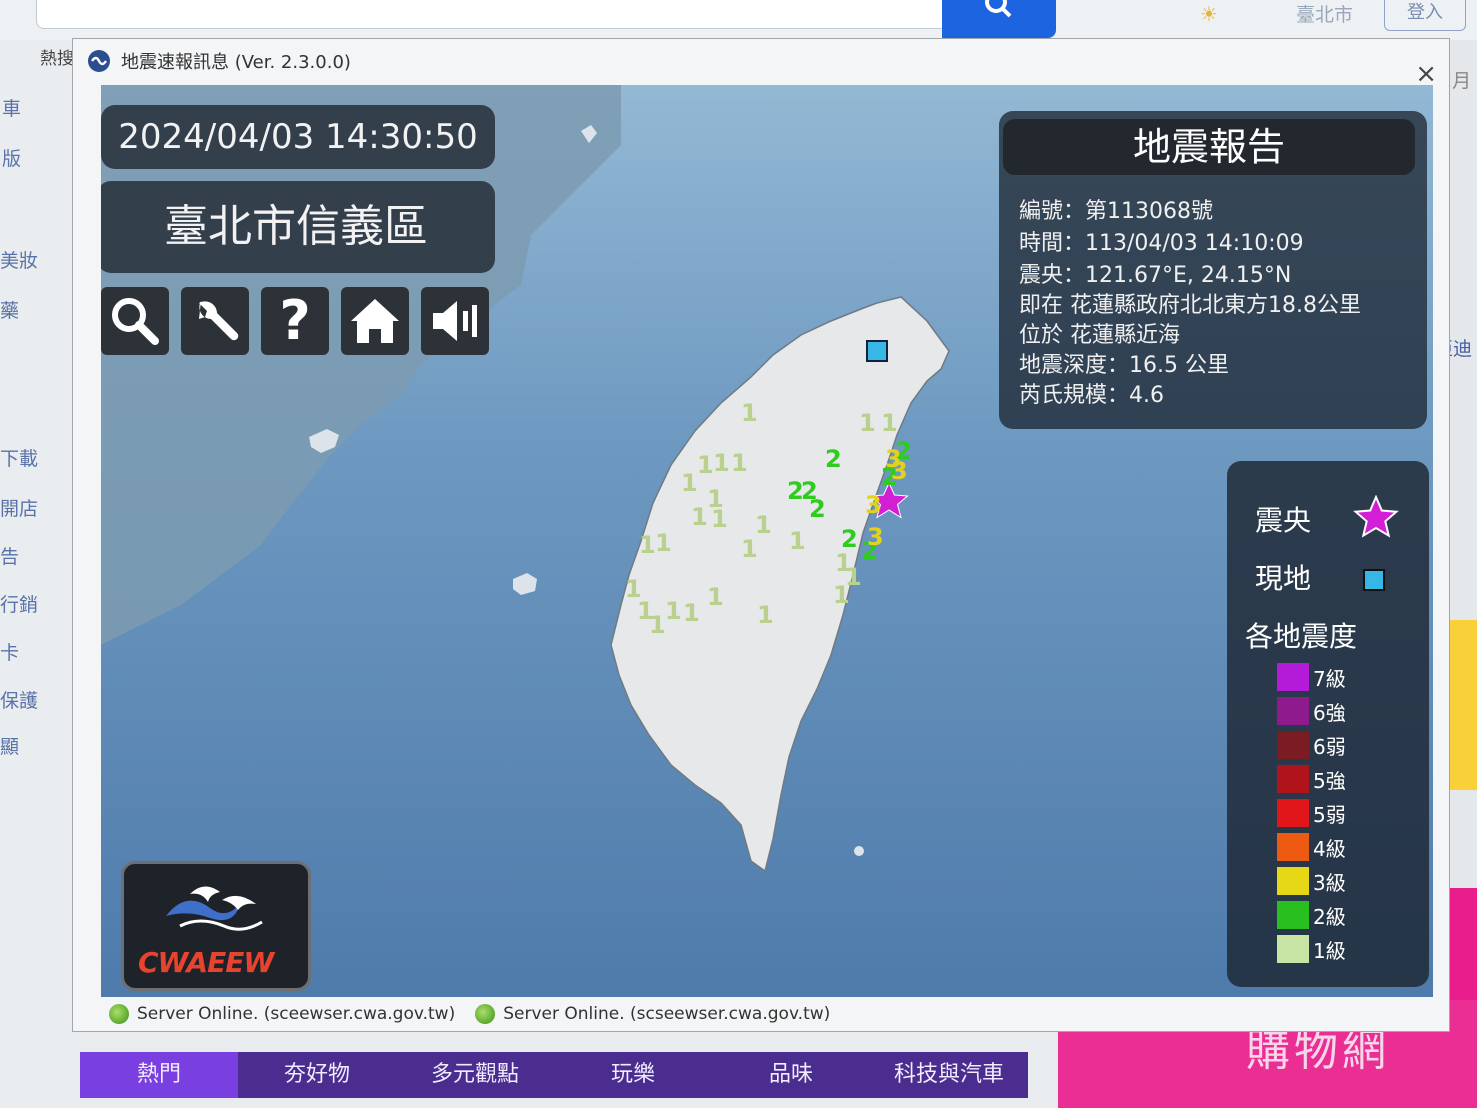  What do you see at coordinates (11, 107) in the screenshot?
I see `left-link-1: 車` at bounding box center [11, 107].